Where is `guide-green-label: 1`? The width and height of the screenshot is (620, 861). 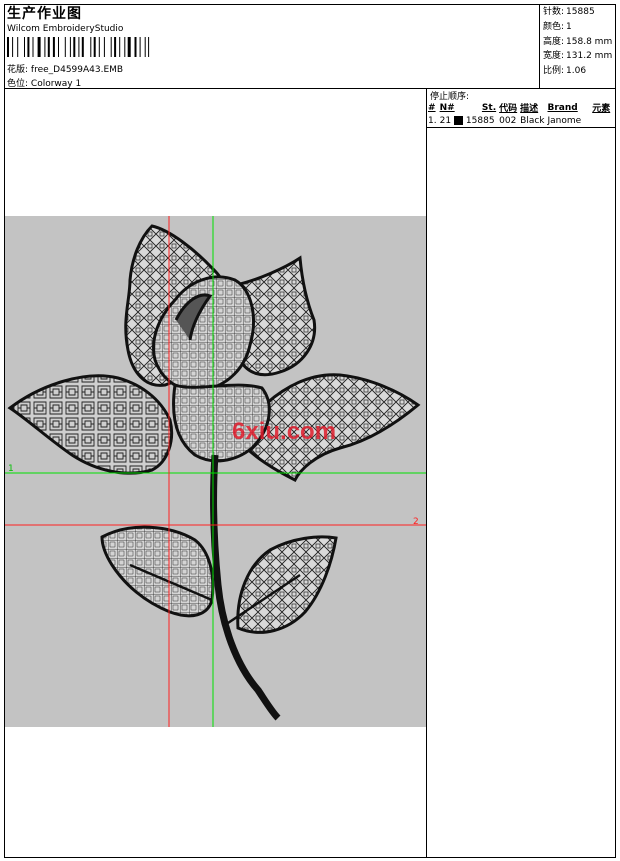 guide-green-label: 1 is located at coordinates (11, 469).